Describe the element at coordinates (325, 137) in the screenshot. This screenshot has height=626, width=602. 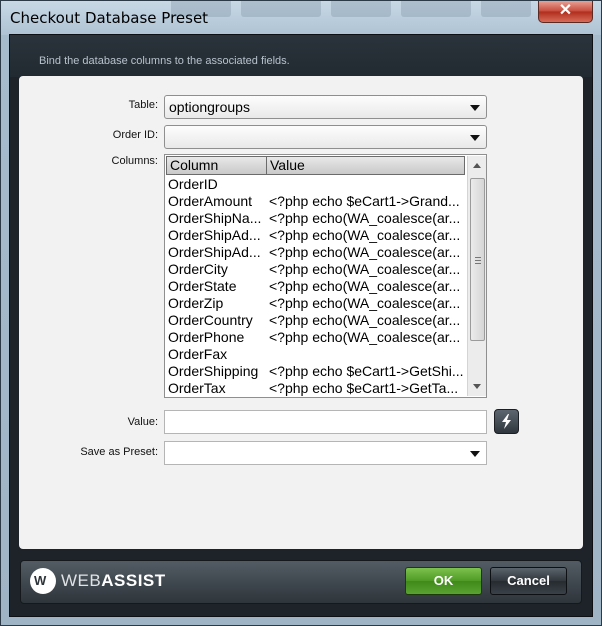
I see `order-id-select` at that location.